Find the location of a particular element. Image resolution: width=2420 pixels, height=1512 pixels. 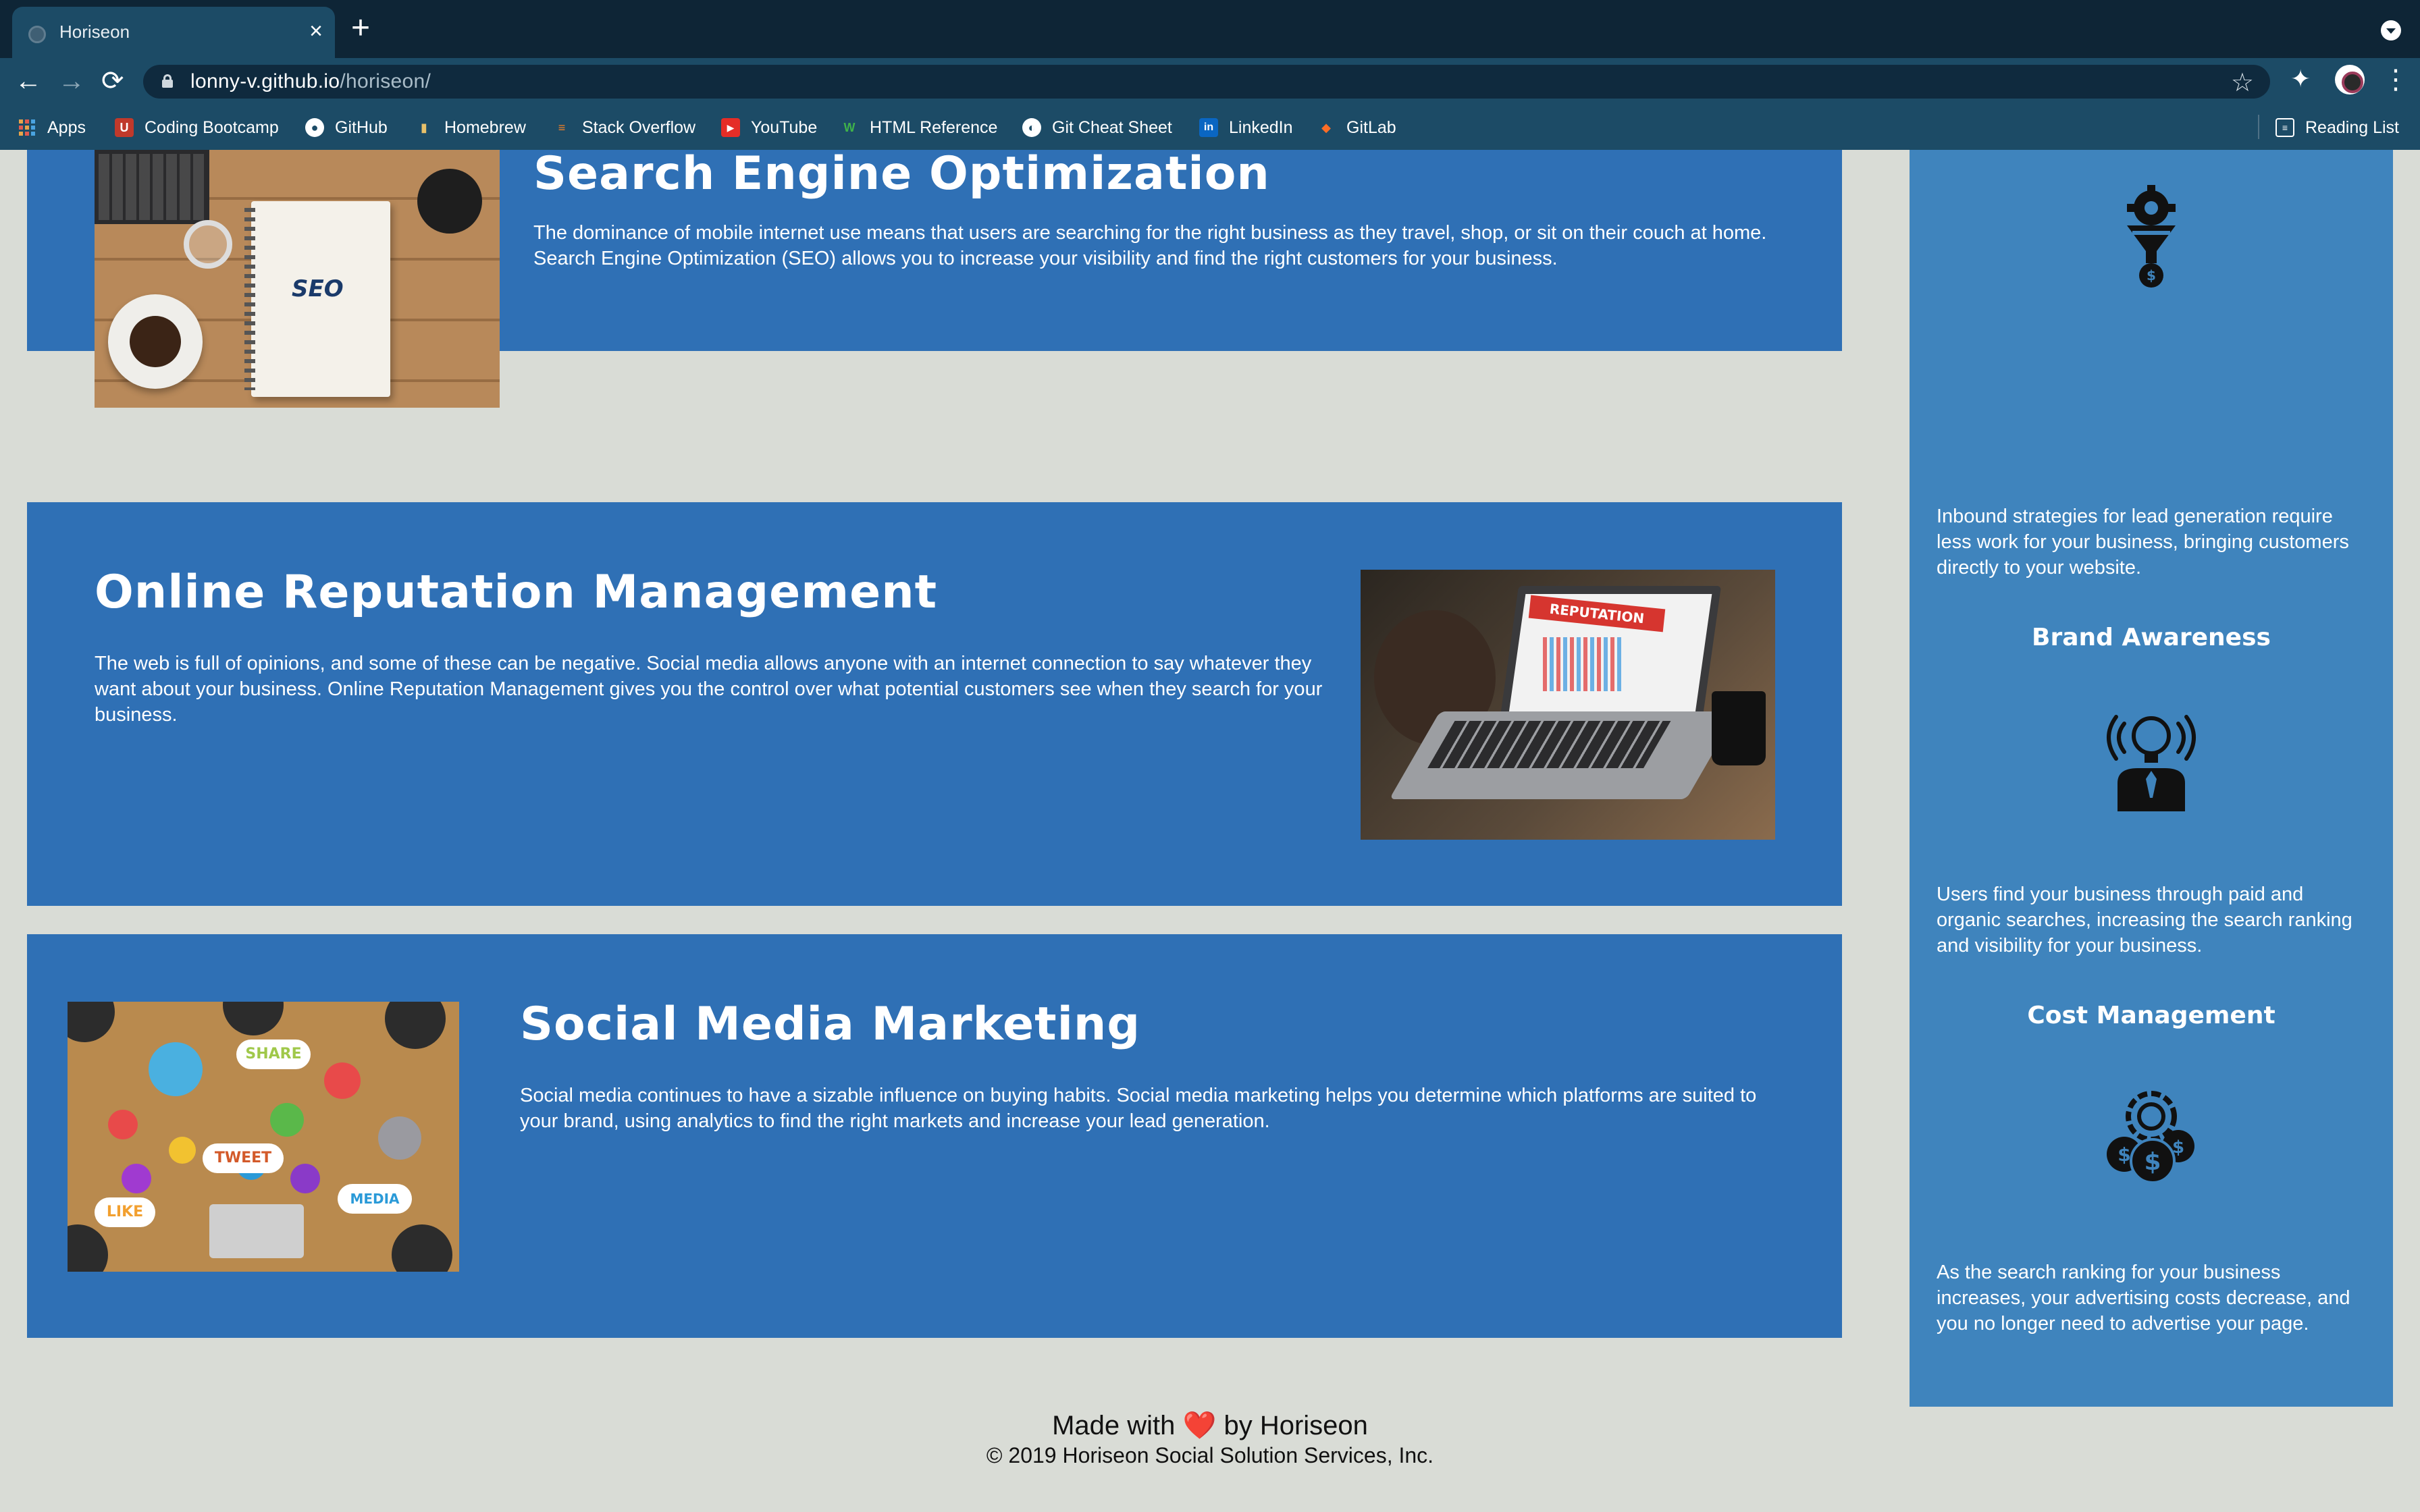

extensions-icon: ✦ is located at coordinates (2300, 79).